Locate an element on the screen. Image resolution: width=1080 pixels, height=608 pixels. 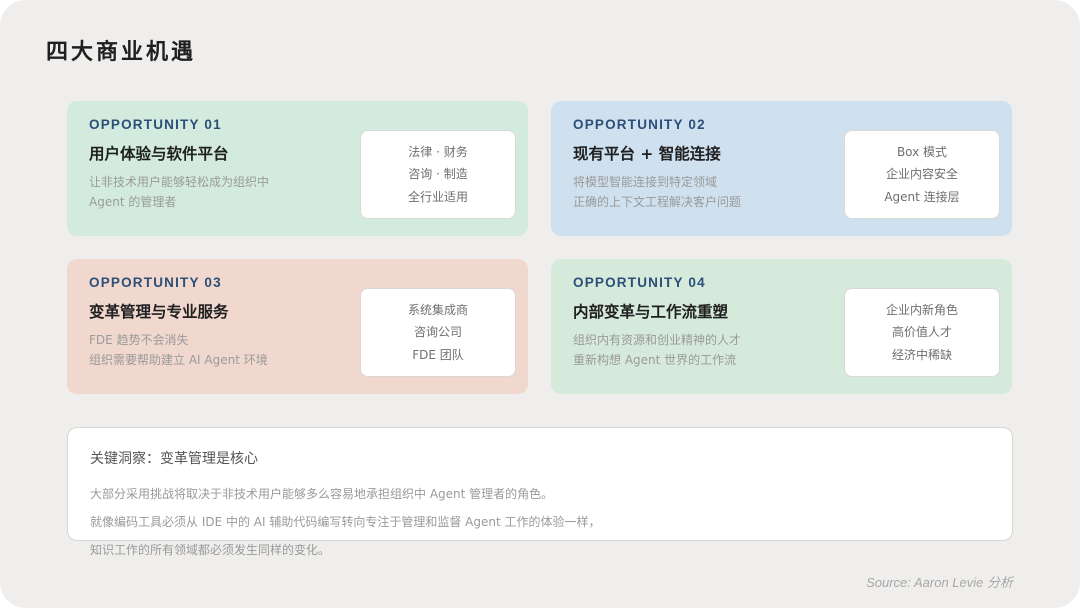
card-tag-item: 高价值人才 is located at coordinates (921, 332).